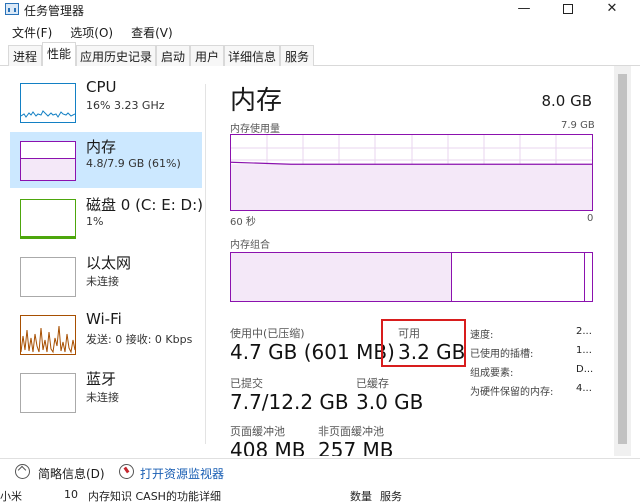 The width and height of the screenshot is (640, 504). Describe the element at coordinates (524, 10) in the screenshot. I see `minimize-button: —` at that location.